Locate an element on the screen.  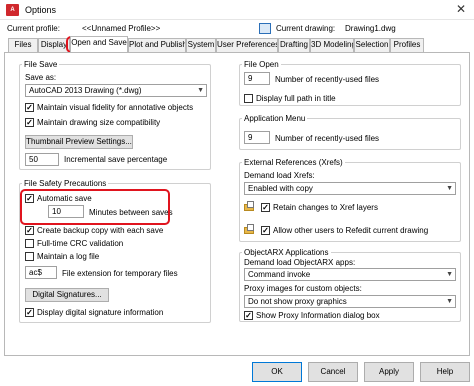
tab-drafting: Drafting is located at coordinates (294, 45).